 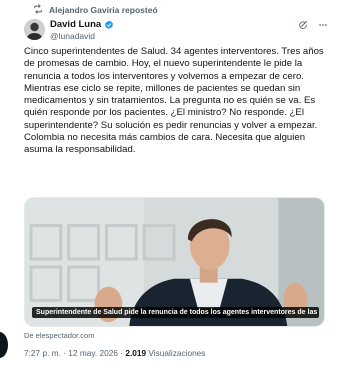 I want to click on repost-icon, so click(x=38, y=10).